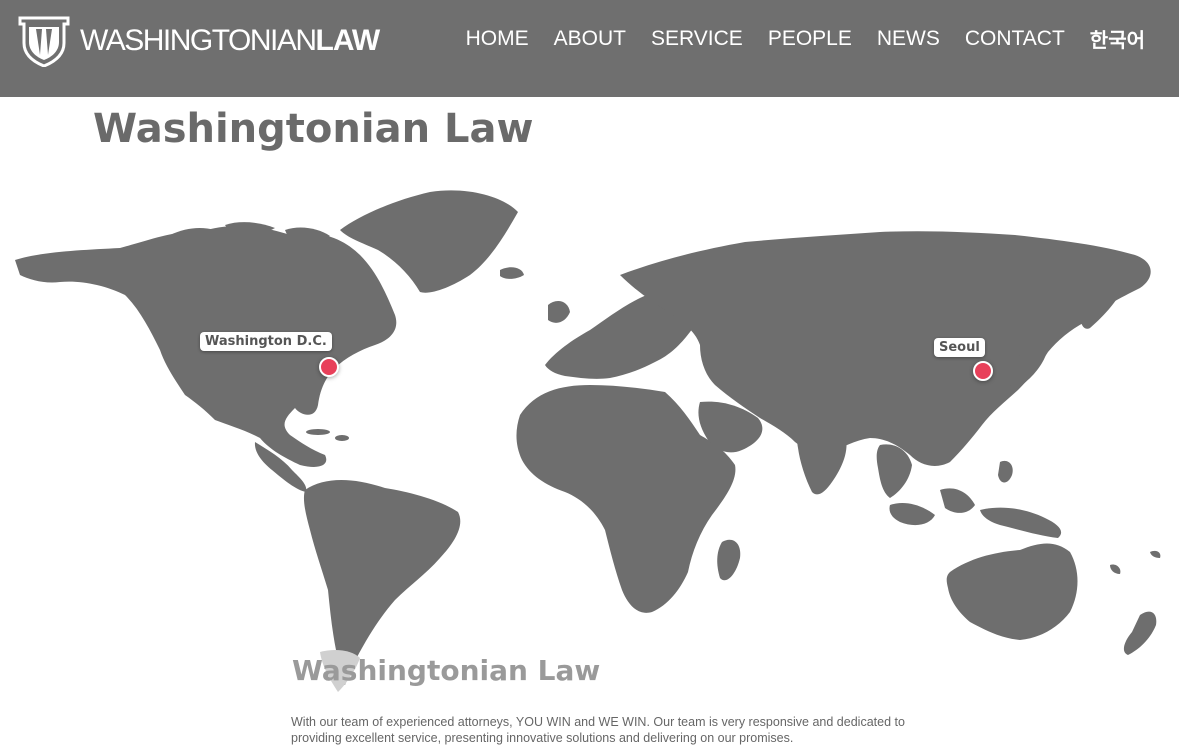  I want to click on map-marker-washington-dc, so click(329, 367).